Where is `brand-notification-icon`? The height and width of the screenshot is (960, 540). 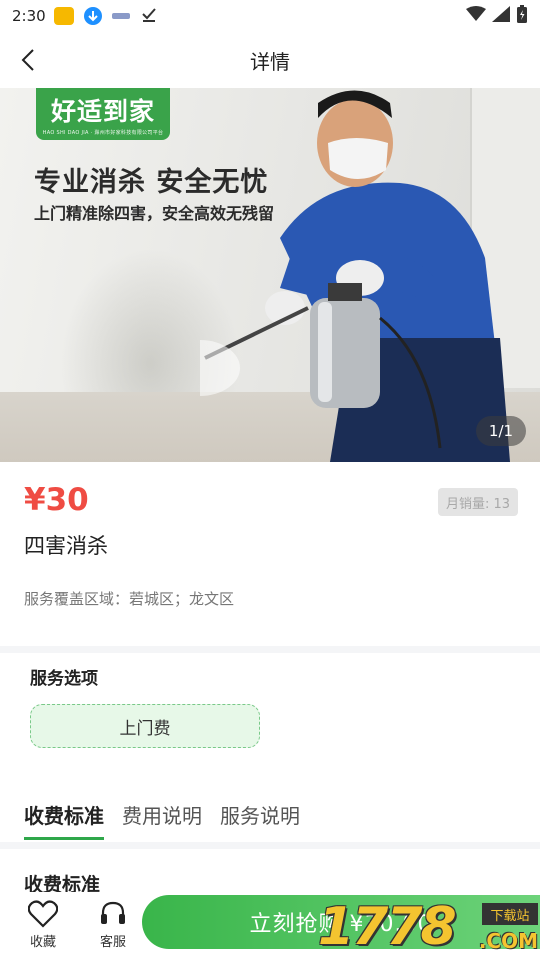
brand-notification-icon is located at coordinates (120, 16).